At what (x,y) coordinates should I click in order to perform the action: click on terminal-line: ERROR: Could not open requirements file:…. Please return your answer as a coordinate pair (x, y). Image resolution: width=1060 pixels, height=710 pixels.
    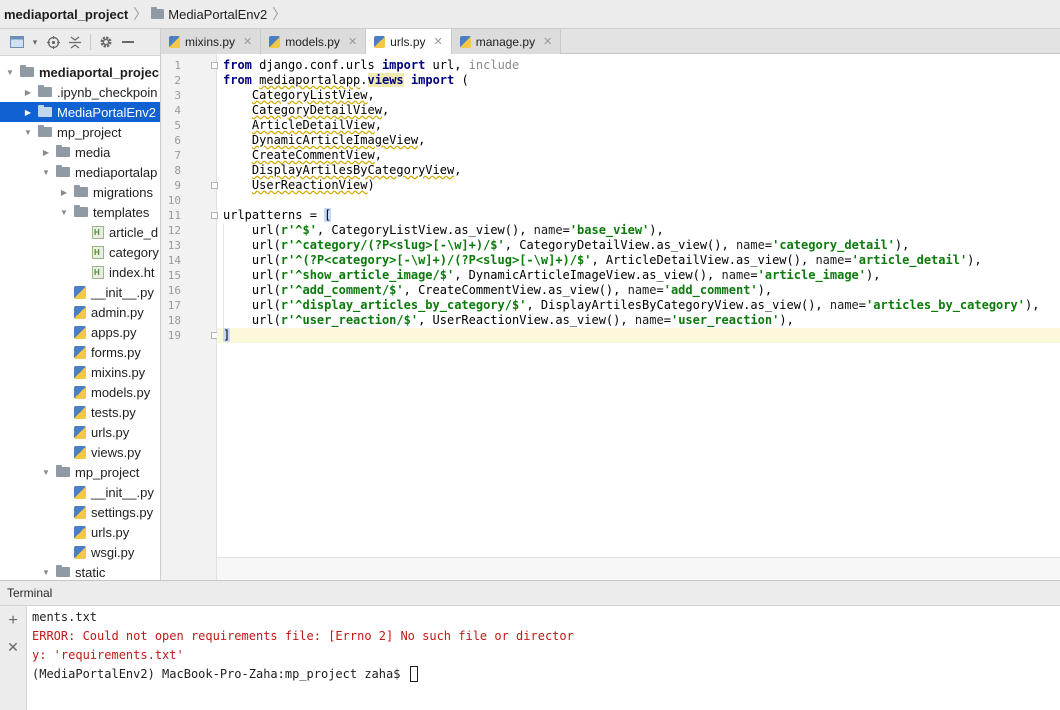
    Looking at the image, I should click on (303, 636).